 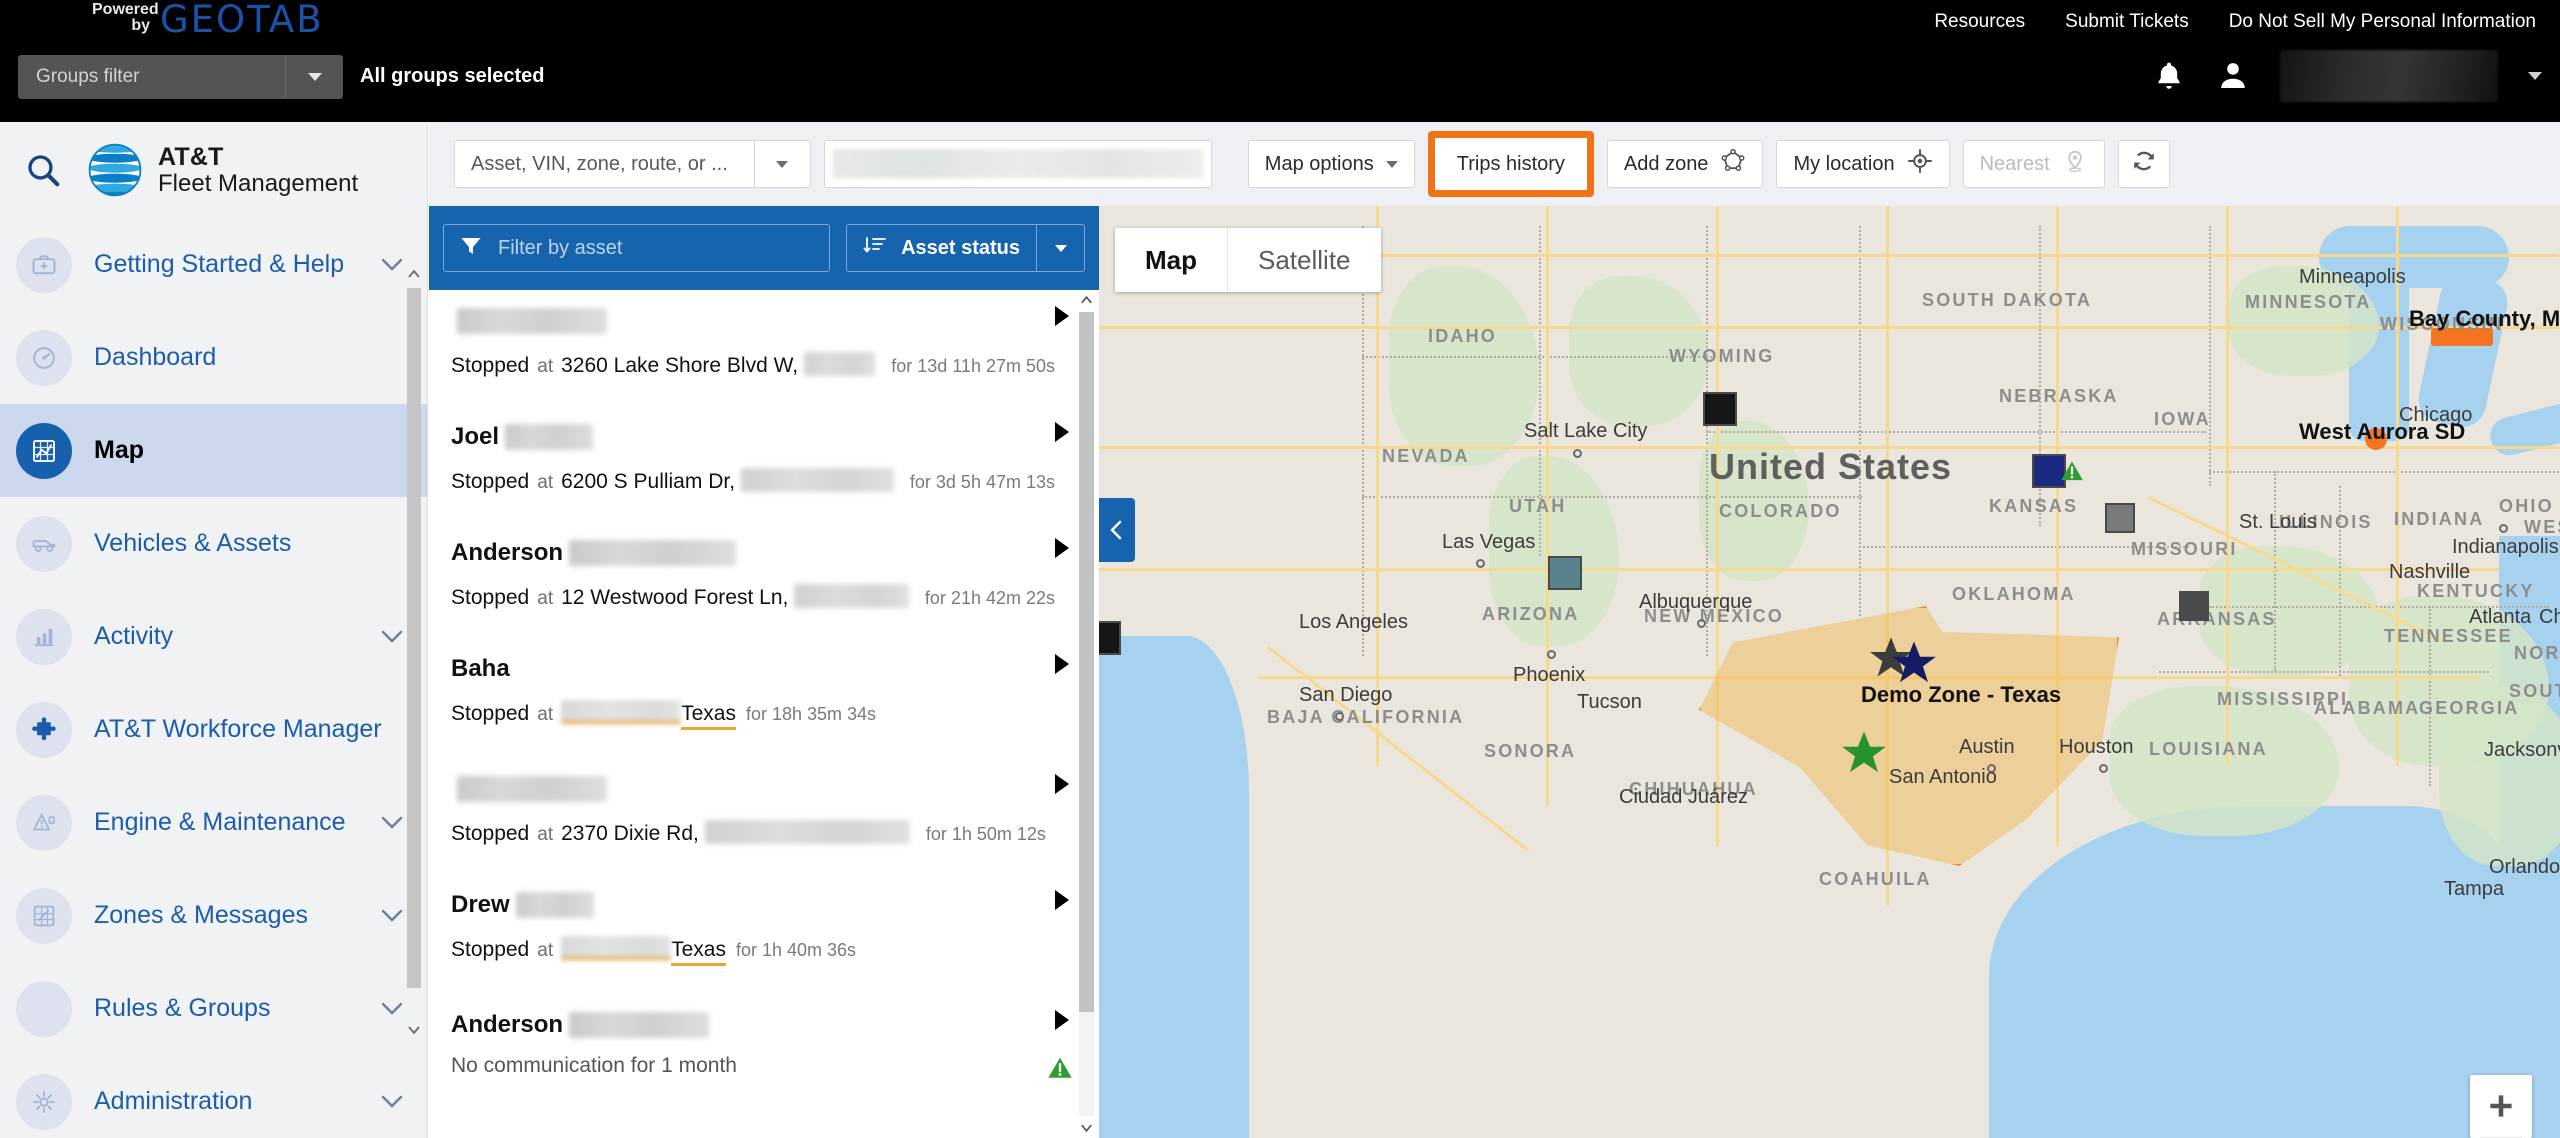 I want to click on sidebar-item-administration: Administration, so click(x=213, y=1096).